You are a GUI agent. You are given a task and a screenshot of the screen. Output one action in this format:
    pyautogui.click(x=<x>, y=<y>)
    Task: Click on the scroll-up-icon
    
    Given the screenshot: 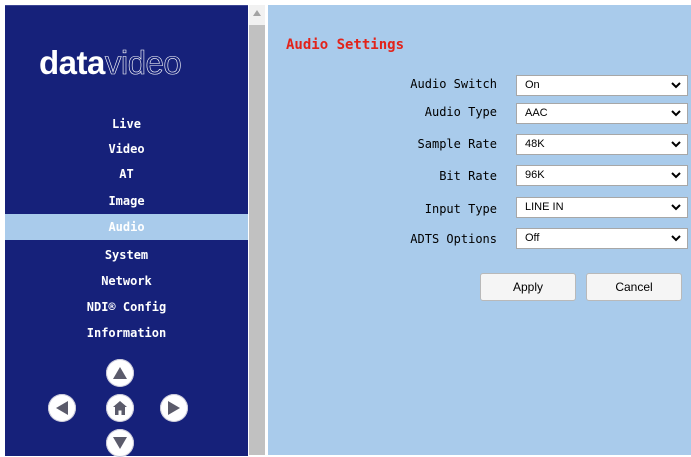 What is the action you would take?
    pyautogui.click(x=257, y=13)
    